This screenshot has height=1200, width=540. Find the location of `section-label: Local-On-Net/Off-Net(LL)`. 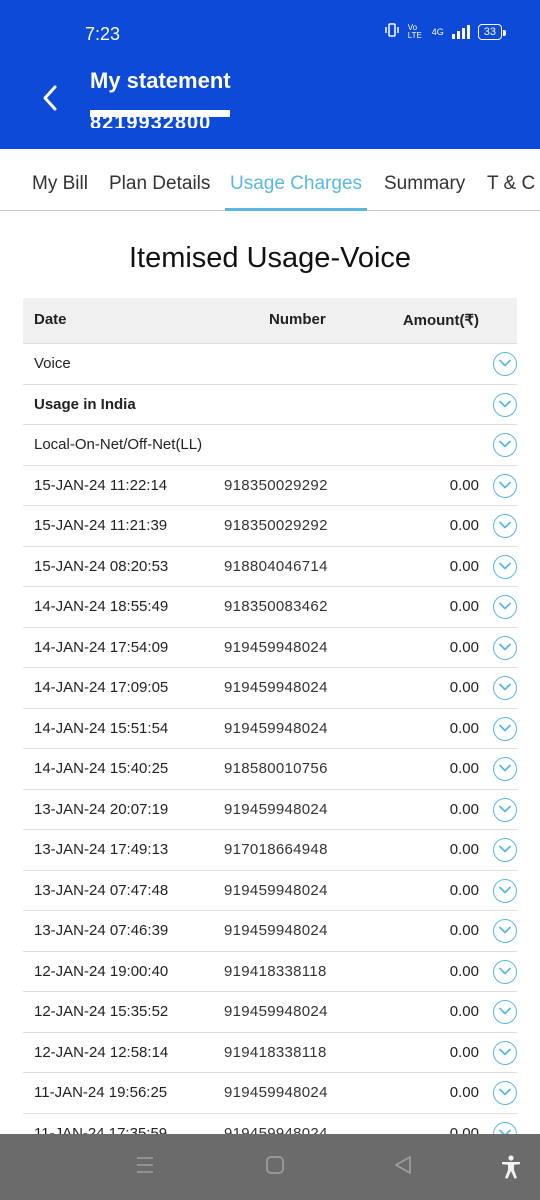

section-label: Local-On-Net/Off-Net(LL) is located at coordinates (118, 444).